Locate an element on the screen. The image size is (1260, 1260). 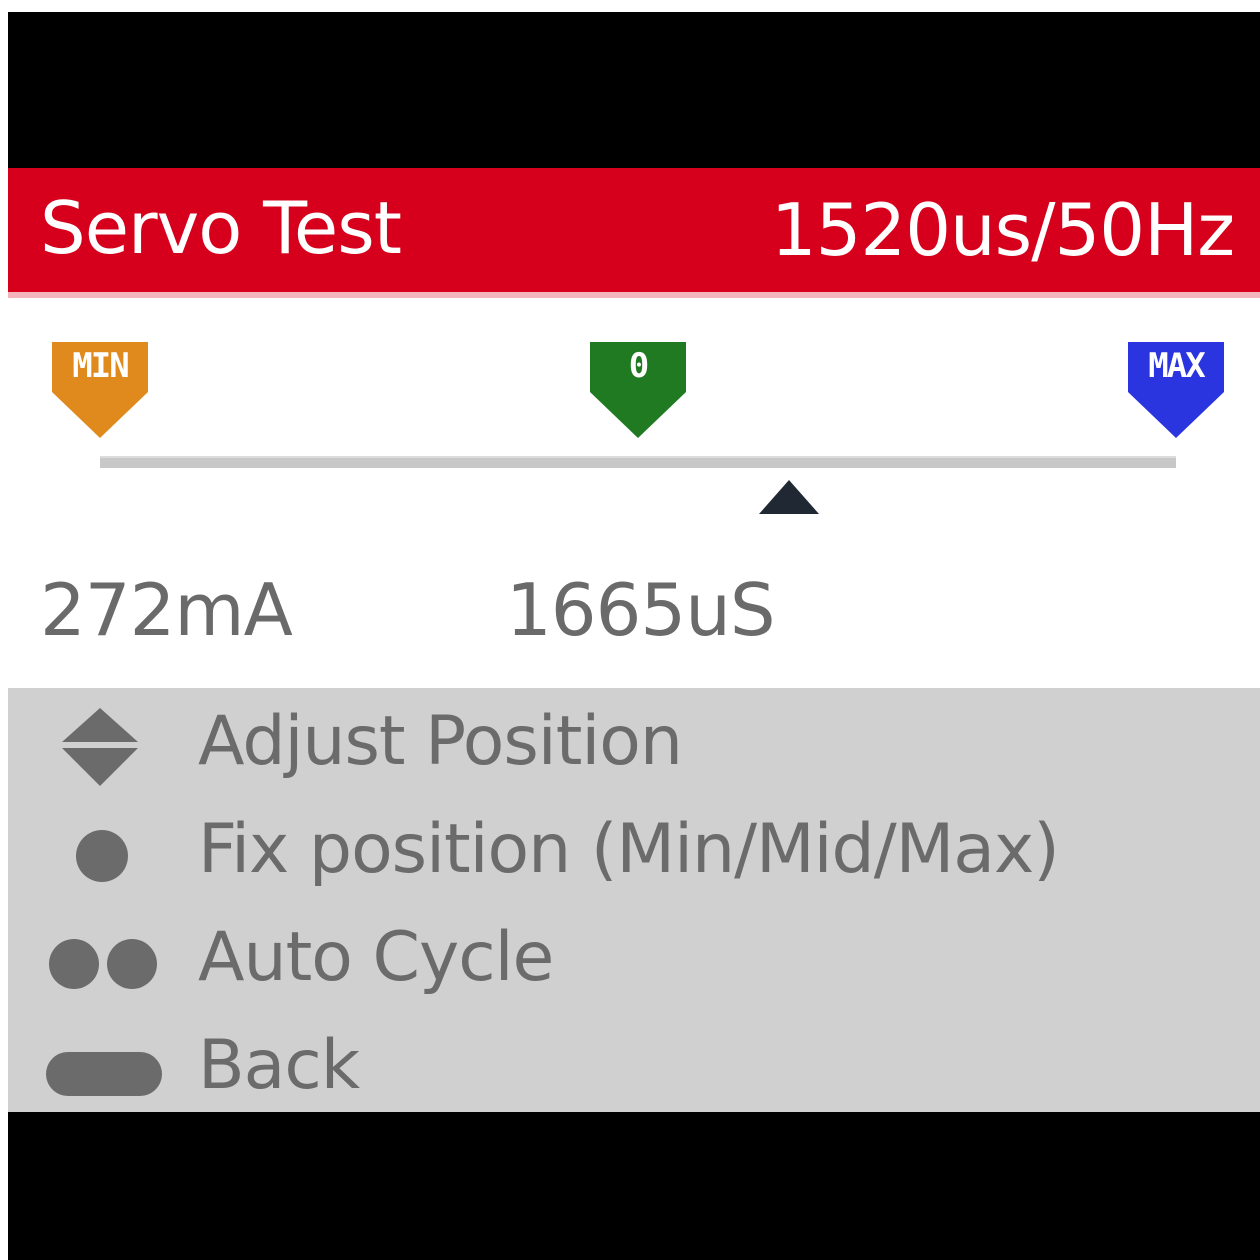
position-pointer-icon is located at coordinates (788, 497).